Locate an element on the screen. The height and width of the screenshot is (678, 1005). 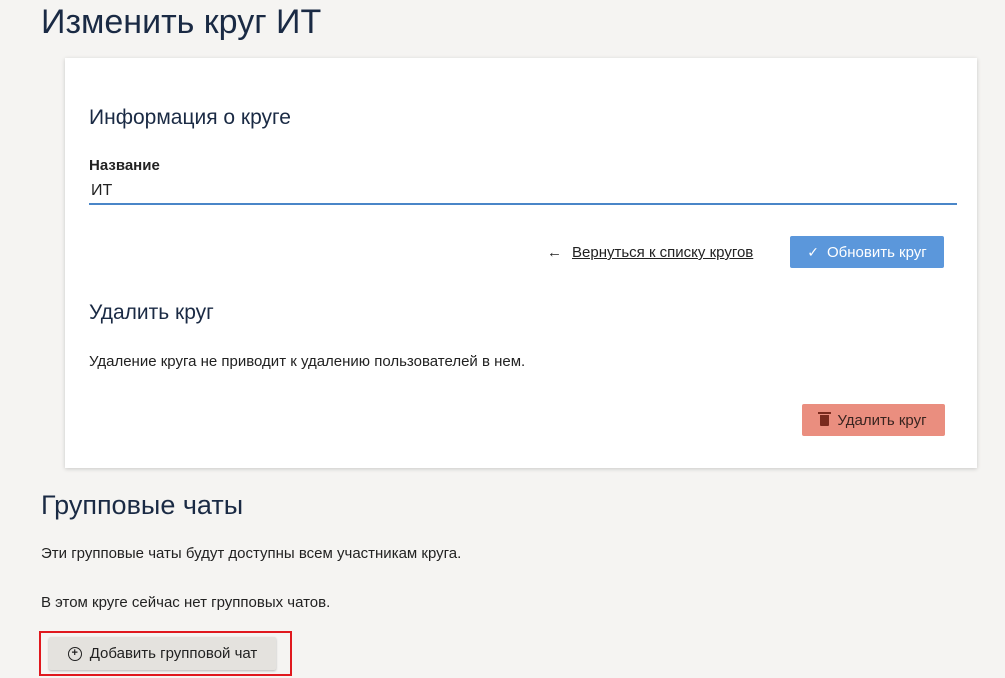
back-link-label: Вернуться к списку кругов is located at coordinates (663, 252).